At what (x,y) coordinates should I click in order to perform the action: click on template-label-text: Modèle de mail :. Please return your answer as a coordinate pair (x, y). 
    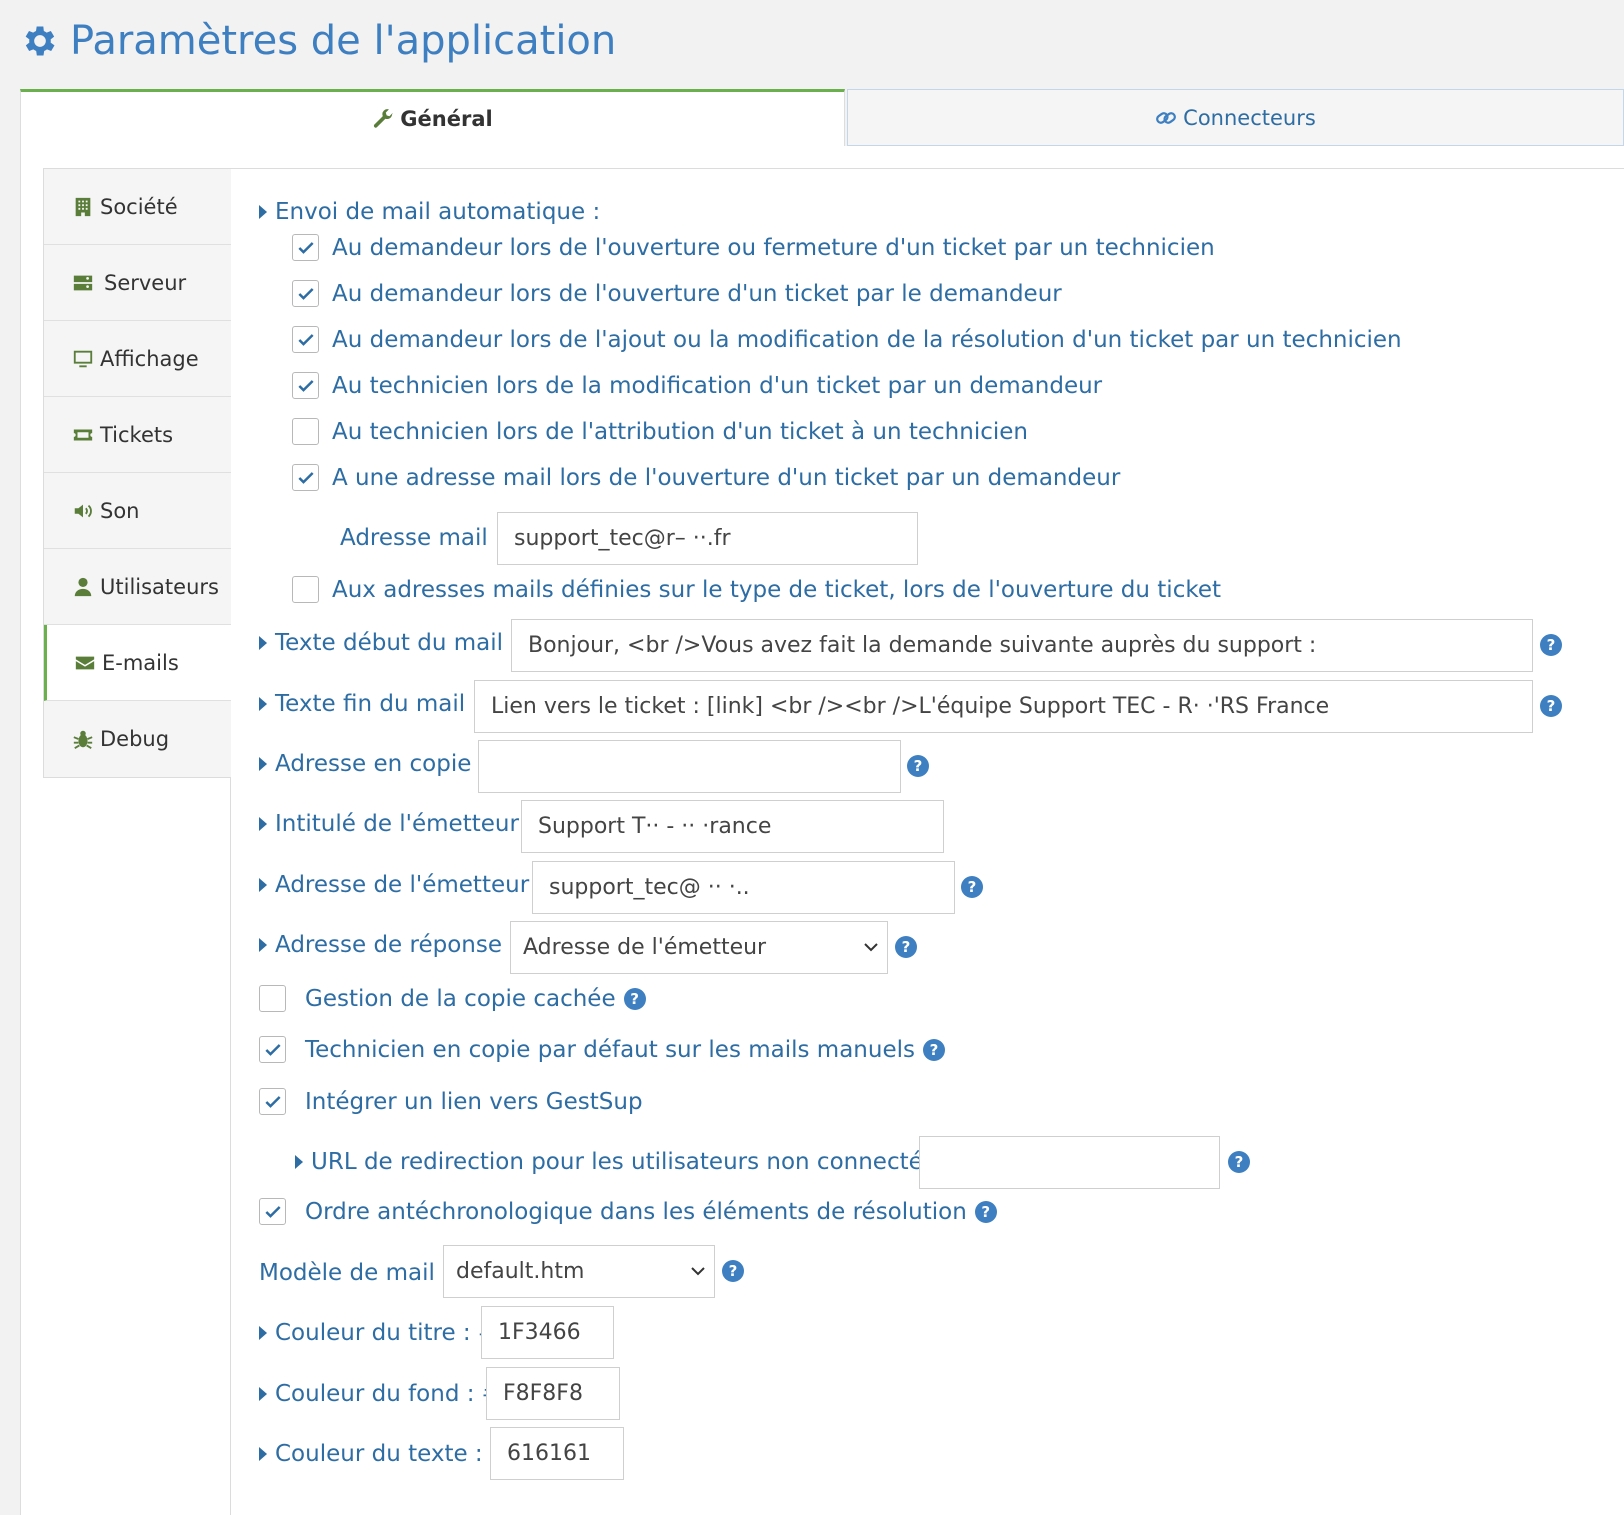
    Looking at the image, I should click on (354, 1273).